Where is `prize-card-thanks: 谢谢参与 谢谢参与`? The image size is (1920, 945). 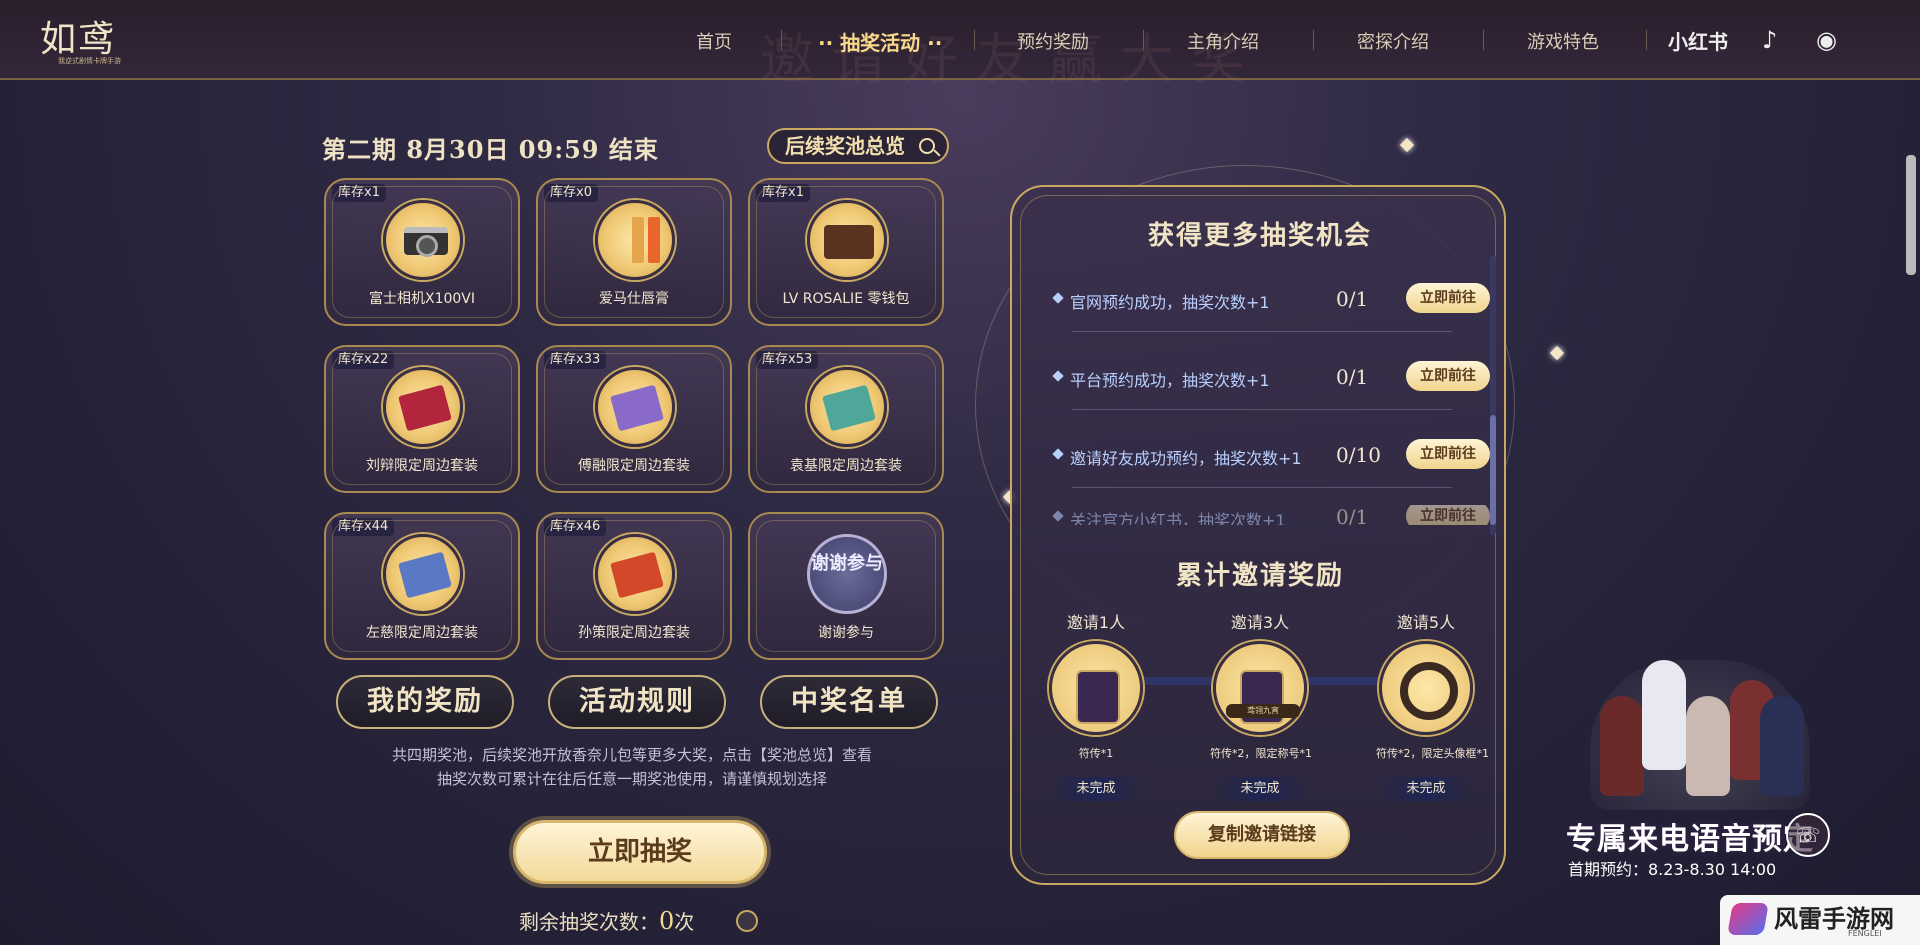
prize-card-thanks: 谢谢参与 谢谢参与 is located at coordinates (846, 586).